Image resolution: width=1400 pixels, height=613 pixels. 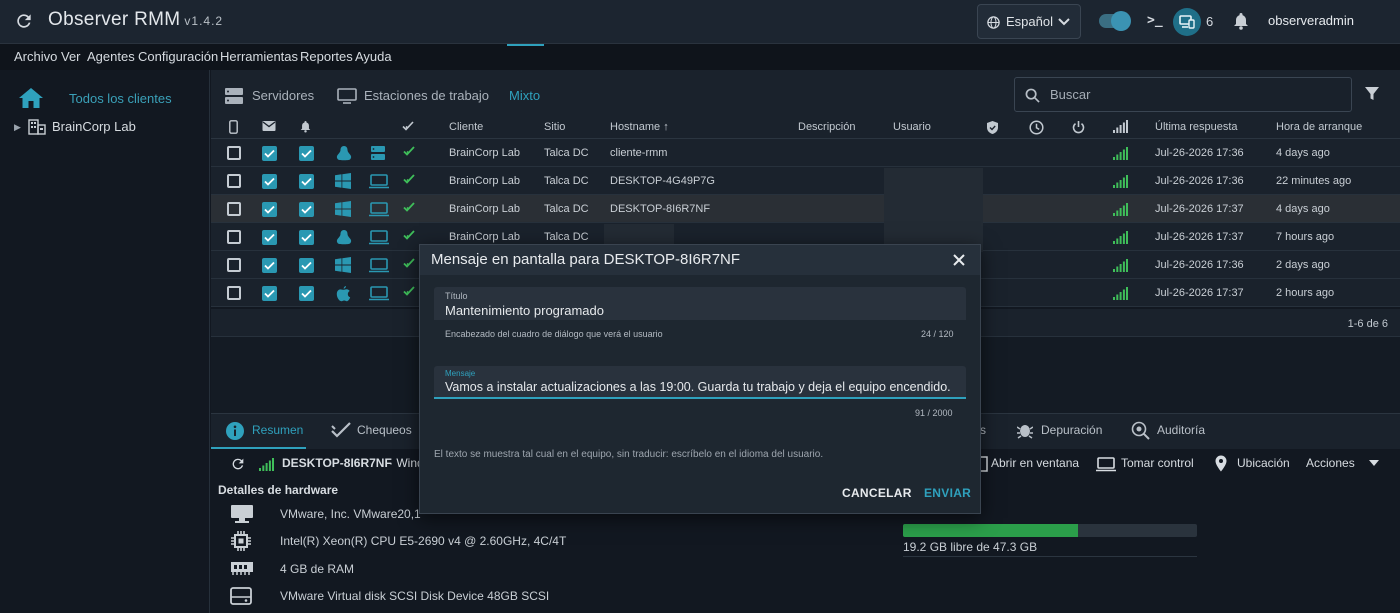 I want to click on menu-herramientas: Herramientas, so click(x=259, y=56).